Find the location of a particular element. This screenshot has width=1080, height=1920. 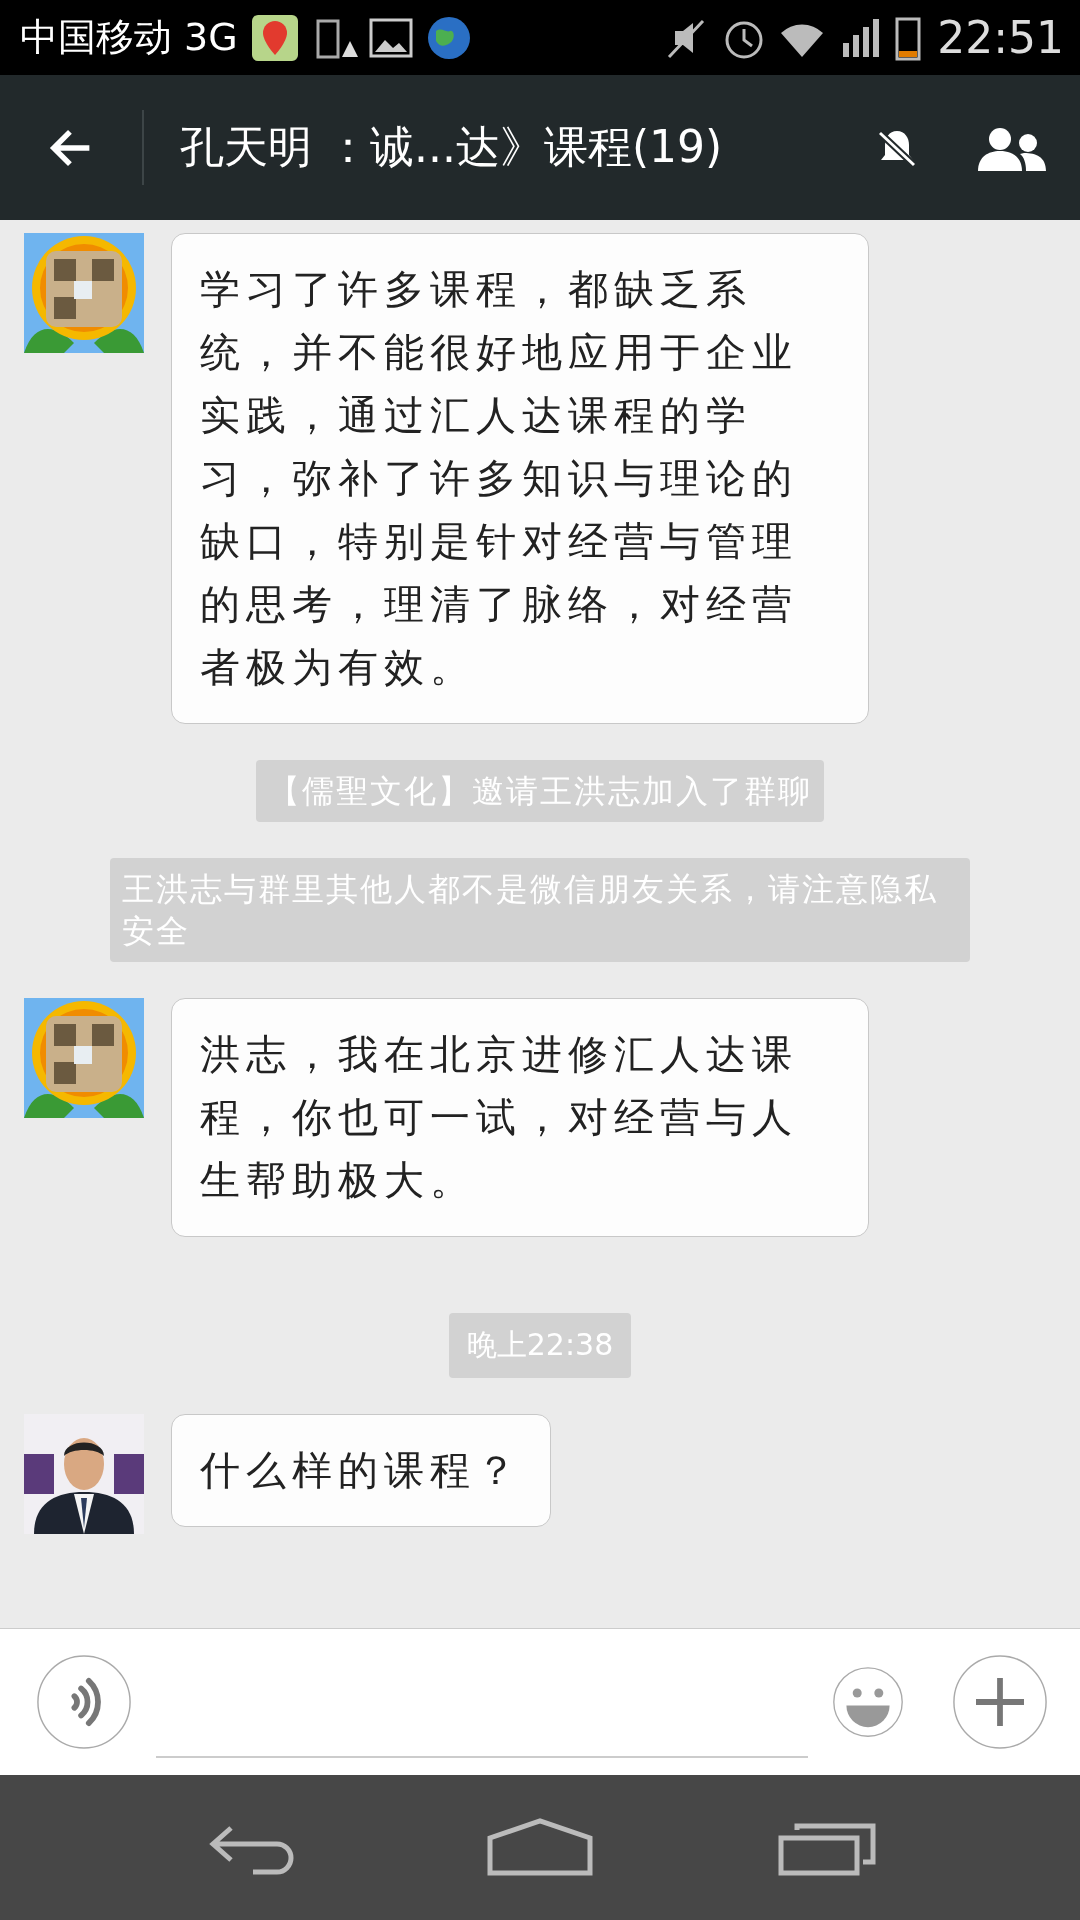

chat-title: 孔天明 ：诚...达》课程(19) is located at coordinates (452, 147).